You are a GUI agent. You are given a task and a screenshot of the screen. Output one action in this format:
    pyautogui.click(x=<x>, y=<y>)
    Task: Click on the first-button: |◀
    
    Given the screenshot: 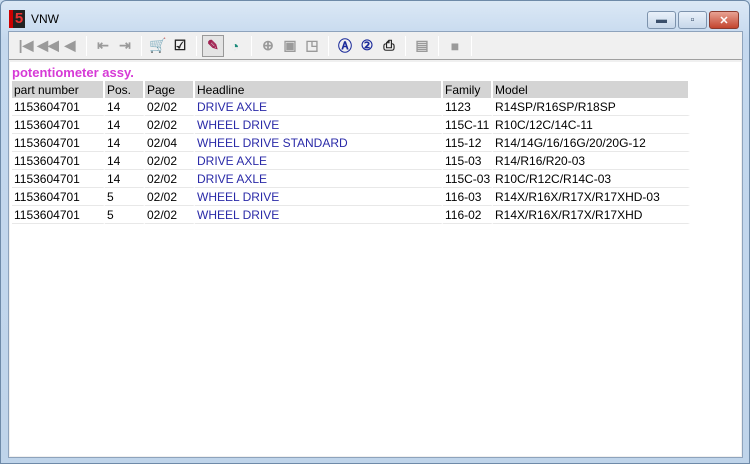 What is the action you would take?
    pyautogui.click(x=26, y=46)
    